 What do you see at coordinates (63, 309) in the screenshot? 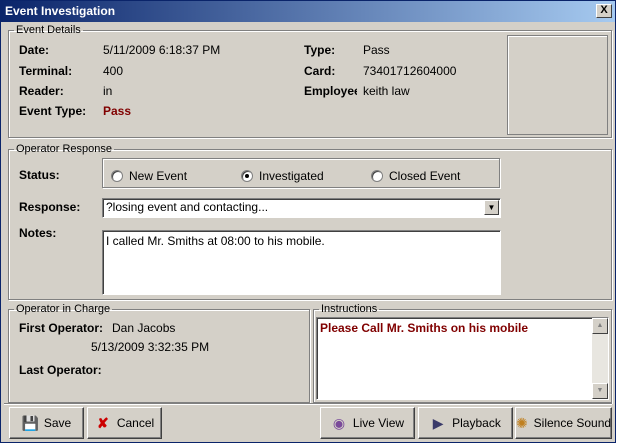
I see `operator-in-charge-legend: Operator in Charge` at bounding box center [63, 309].